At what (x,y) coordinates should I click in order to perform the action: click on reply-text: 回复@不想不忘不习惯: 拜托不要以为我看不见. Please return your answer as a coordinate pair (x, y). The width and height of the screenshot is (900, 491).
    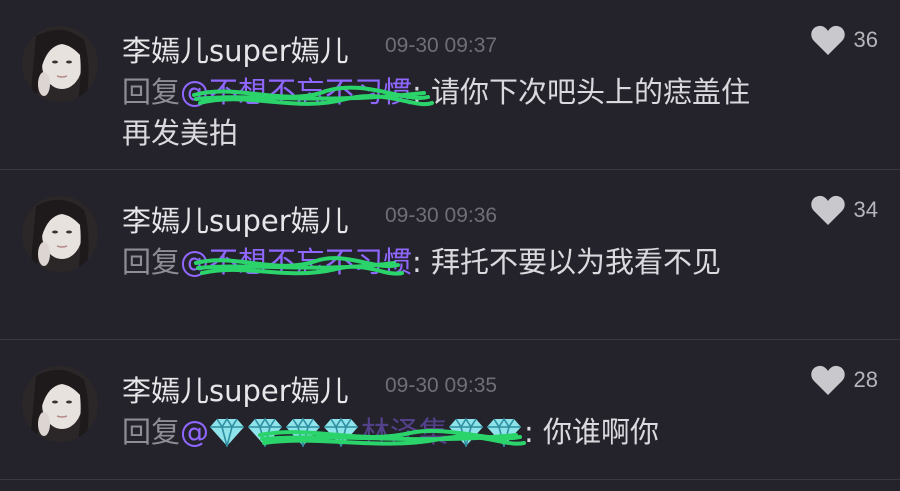
    Looking at the image, I should click on (442, 262).